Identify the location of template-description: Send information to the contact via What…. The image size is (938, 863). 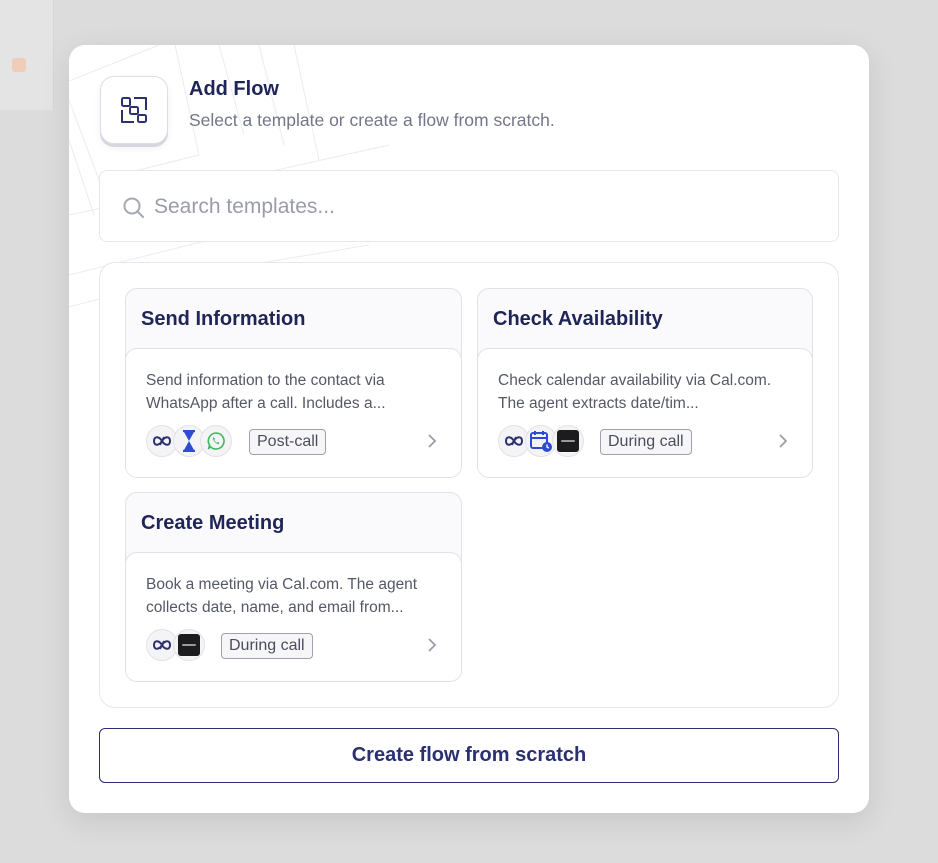
(266, 392).